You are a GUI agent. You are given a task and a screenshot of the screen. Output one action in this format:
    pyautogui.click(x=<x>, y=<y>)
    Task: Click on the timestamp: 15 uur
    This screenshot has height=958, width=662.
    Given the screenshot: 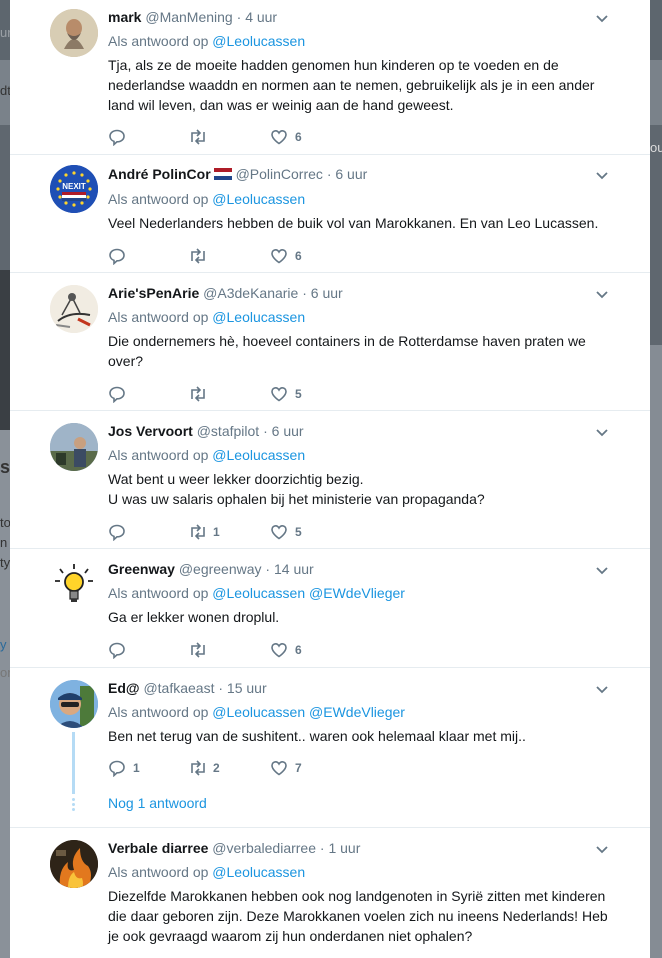 What is the action you would take?
    pyautogui.click(x=247, y=688)
    